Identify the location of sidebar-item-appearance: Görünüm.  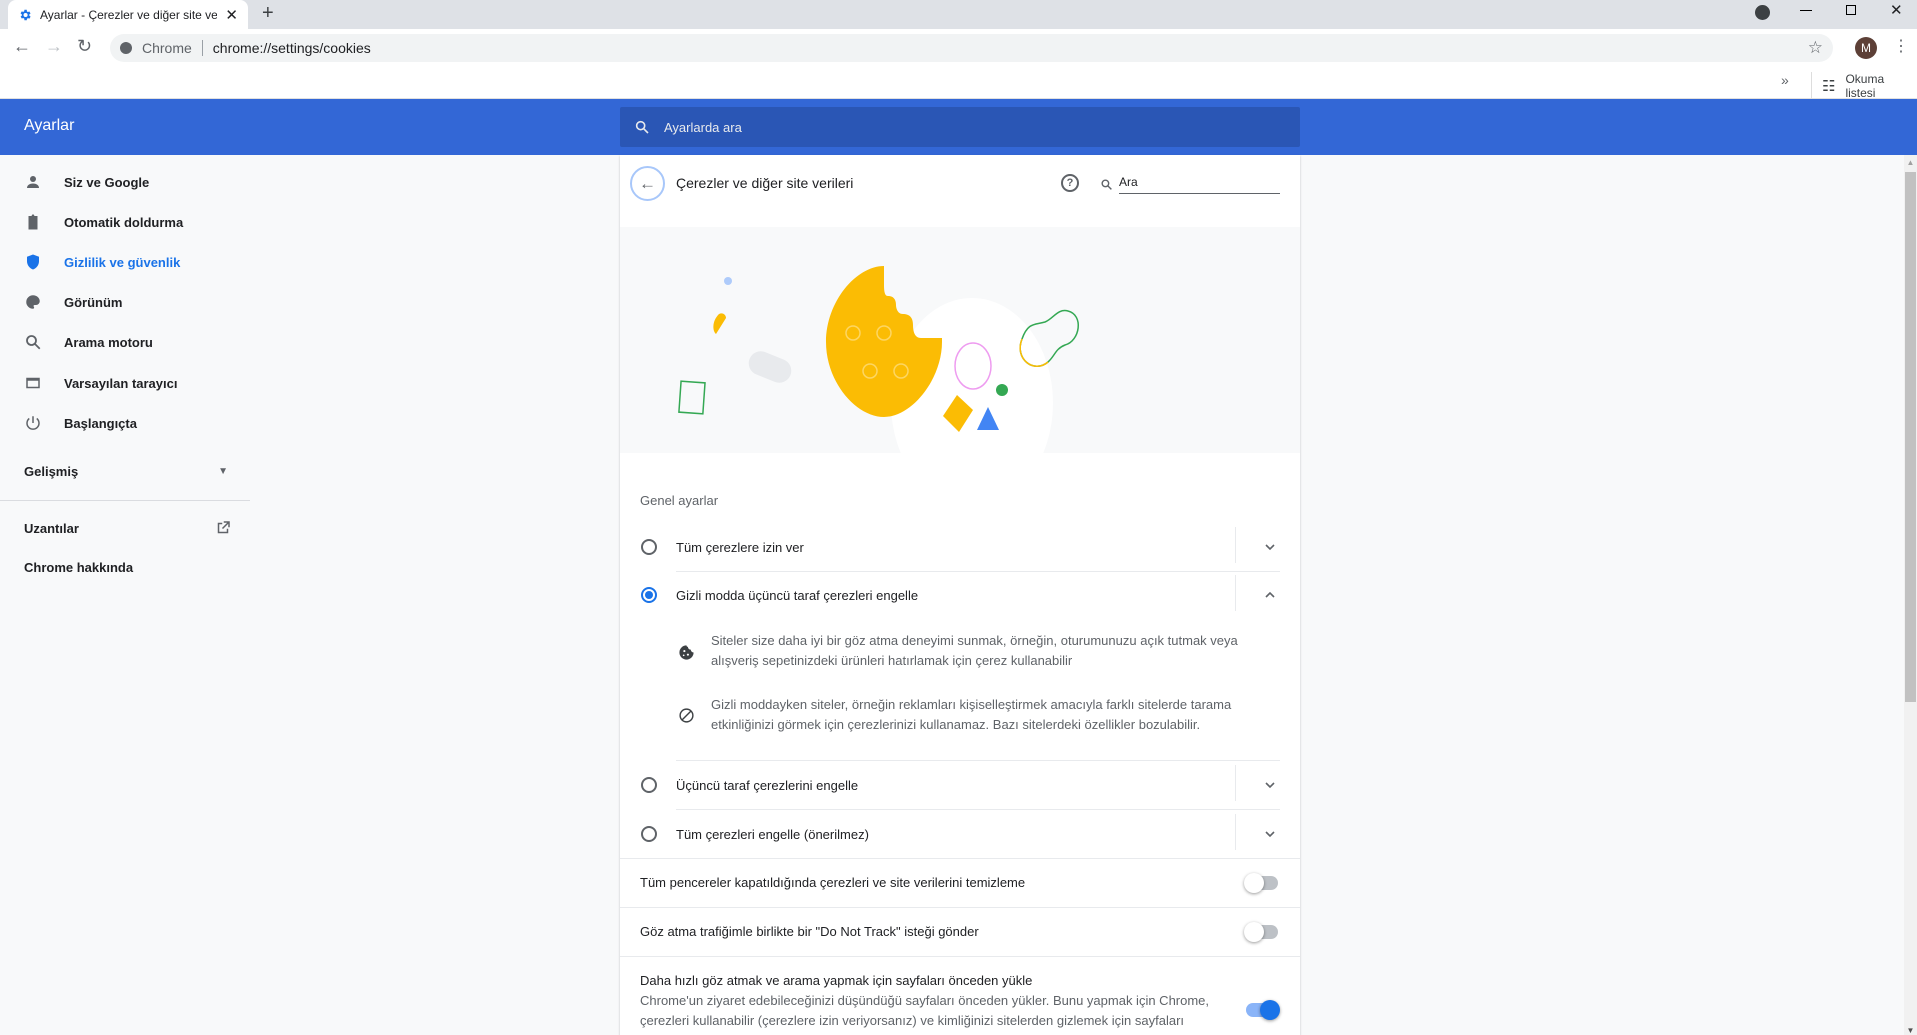
(125, 302).